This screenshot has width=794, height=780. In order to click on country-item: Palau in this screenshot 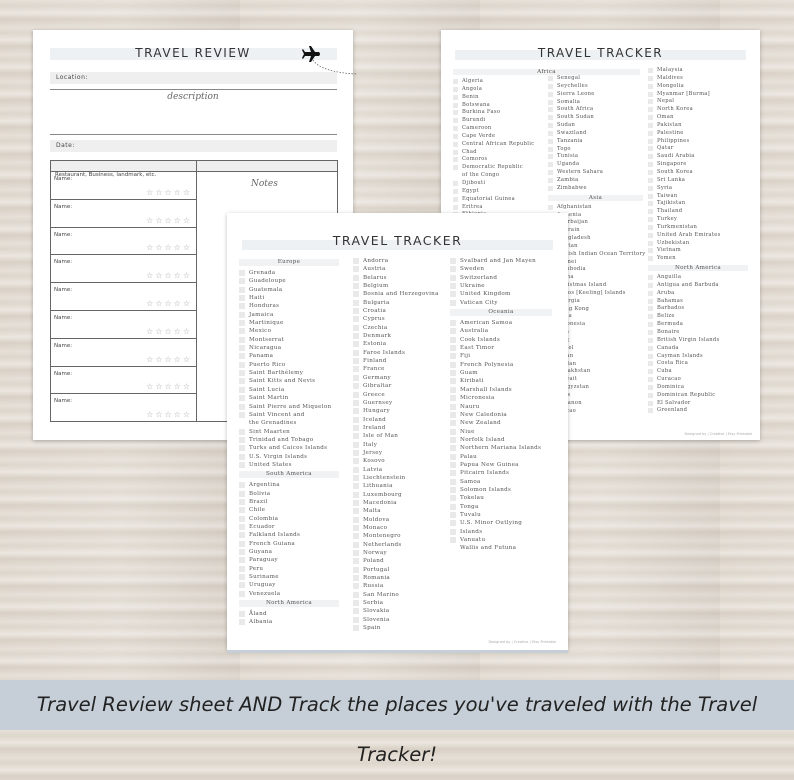, I will do `click(501, 457)`.